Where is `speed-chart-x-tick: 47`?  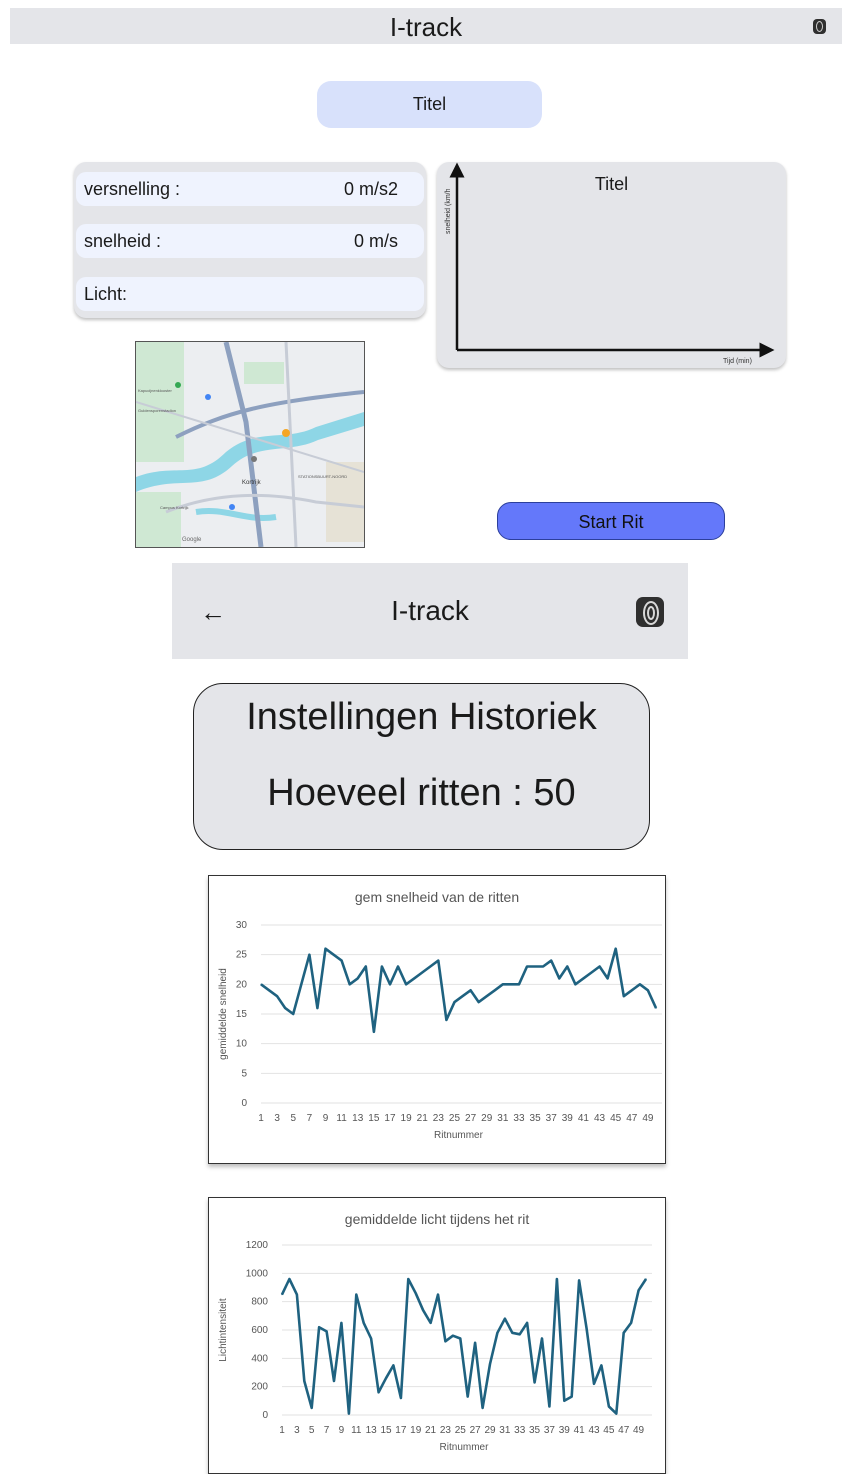 speed-chart-x-tick: 47 is located at coordinates (632, 1118).